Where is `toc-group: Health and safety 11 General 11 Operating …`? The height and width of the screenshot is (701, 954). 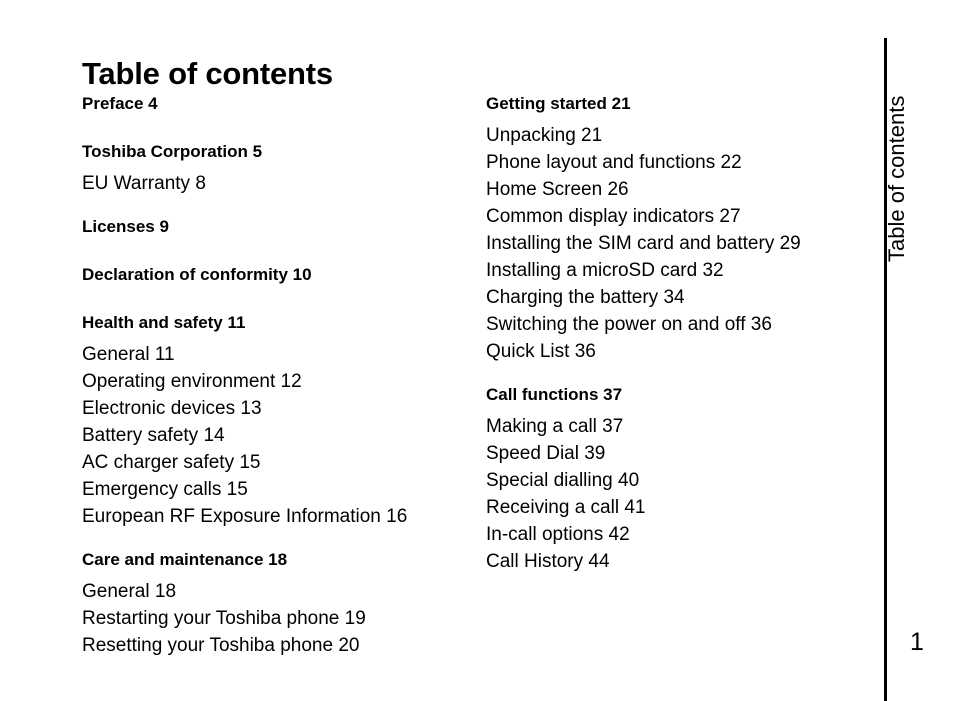 toc-group: Health and safety 11 General 11 Operating … is located at coordinates (277, 419).